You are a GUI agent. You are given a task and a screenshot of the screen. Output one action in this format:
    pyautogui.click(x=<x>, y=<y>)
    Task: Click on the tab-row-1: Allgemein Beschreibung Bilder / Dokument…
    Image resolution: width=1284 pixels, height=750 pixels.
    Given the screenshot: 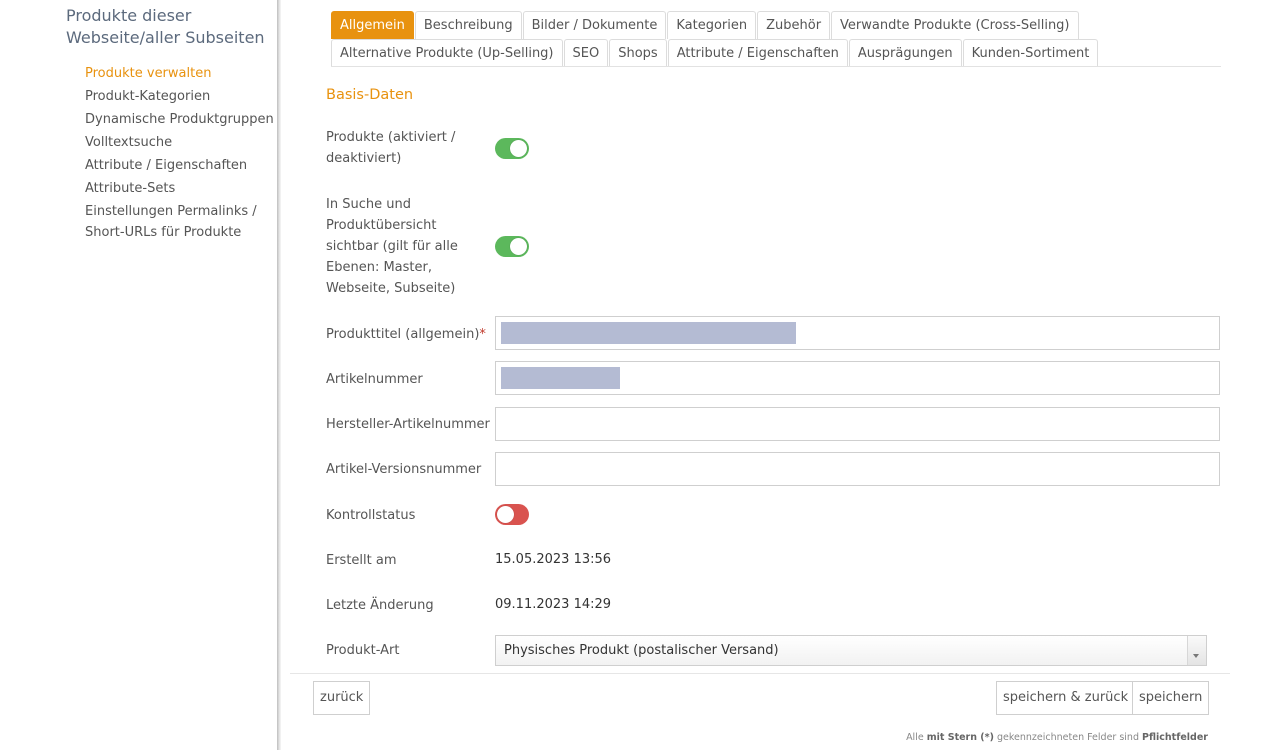 What is the action you would take?
    pyautogui.click(x=776, y=25)
    